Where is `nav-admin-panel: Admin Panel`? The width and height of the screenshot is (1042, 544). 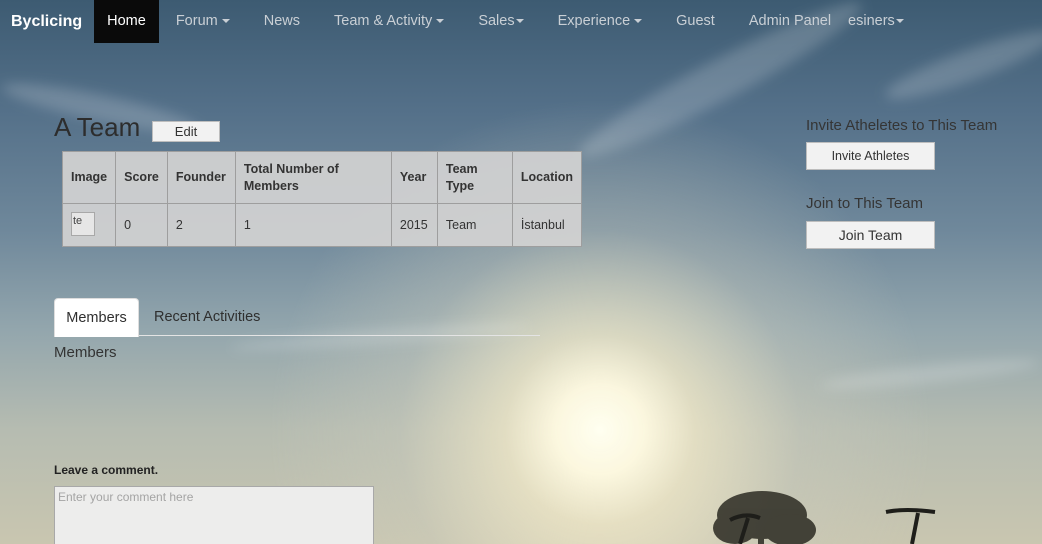 nav-admin-panel: Admin Panel is located at coordinates (790, 21).